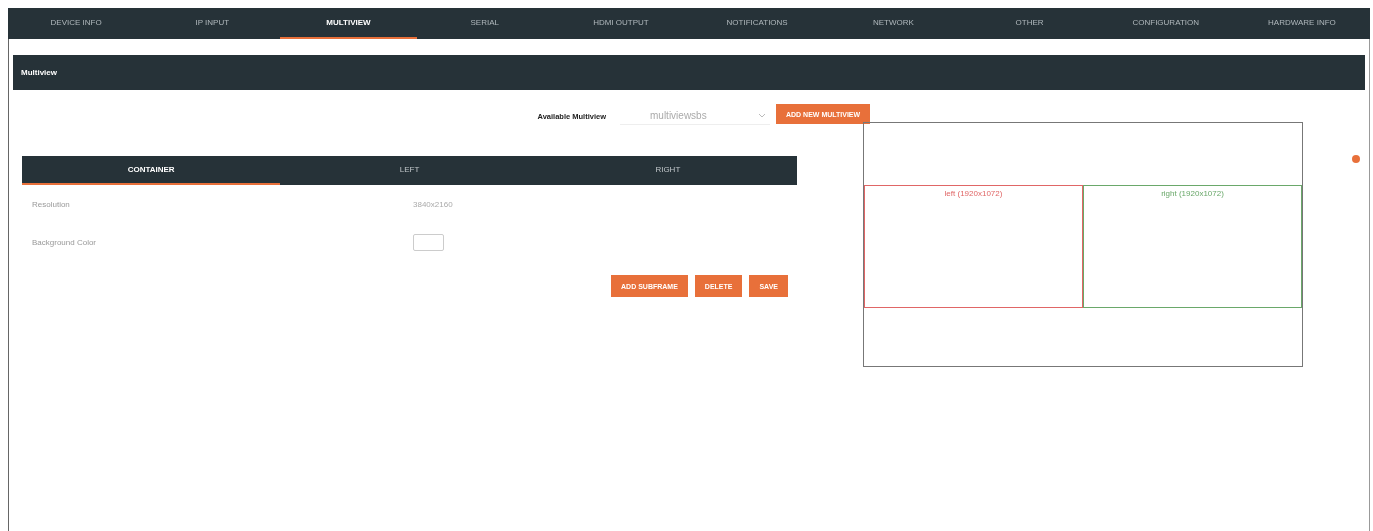 Image resolution: width=1373 pixels, height=531 pixels. What do you see at coordinates (428, 242) in the screenshot?
I see `color-swatch` at bounding box center [428, 242].